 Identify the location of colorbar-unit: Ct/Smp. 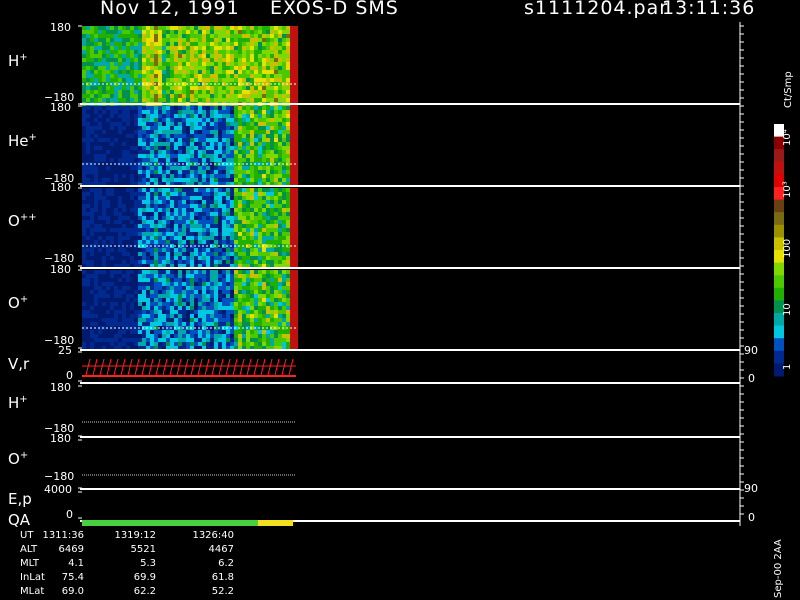
(788, 89).